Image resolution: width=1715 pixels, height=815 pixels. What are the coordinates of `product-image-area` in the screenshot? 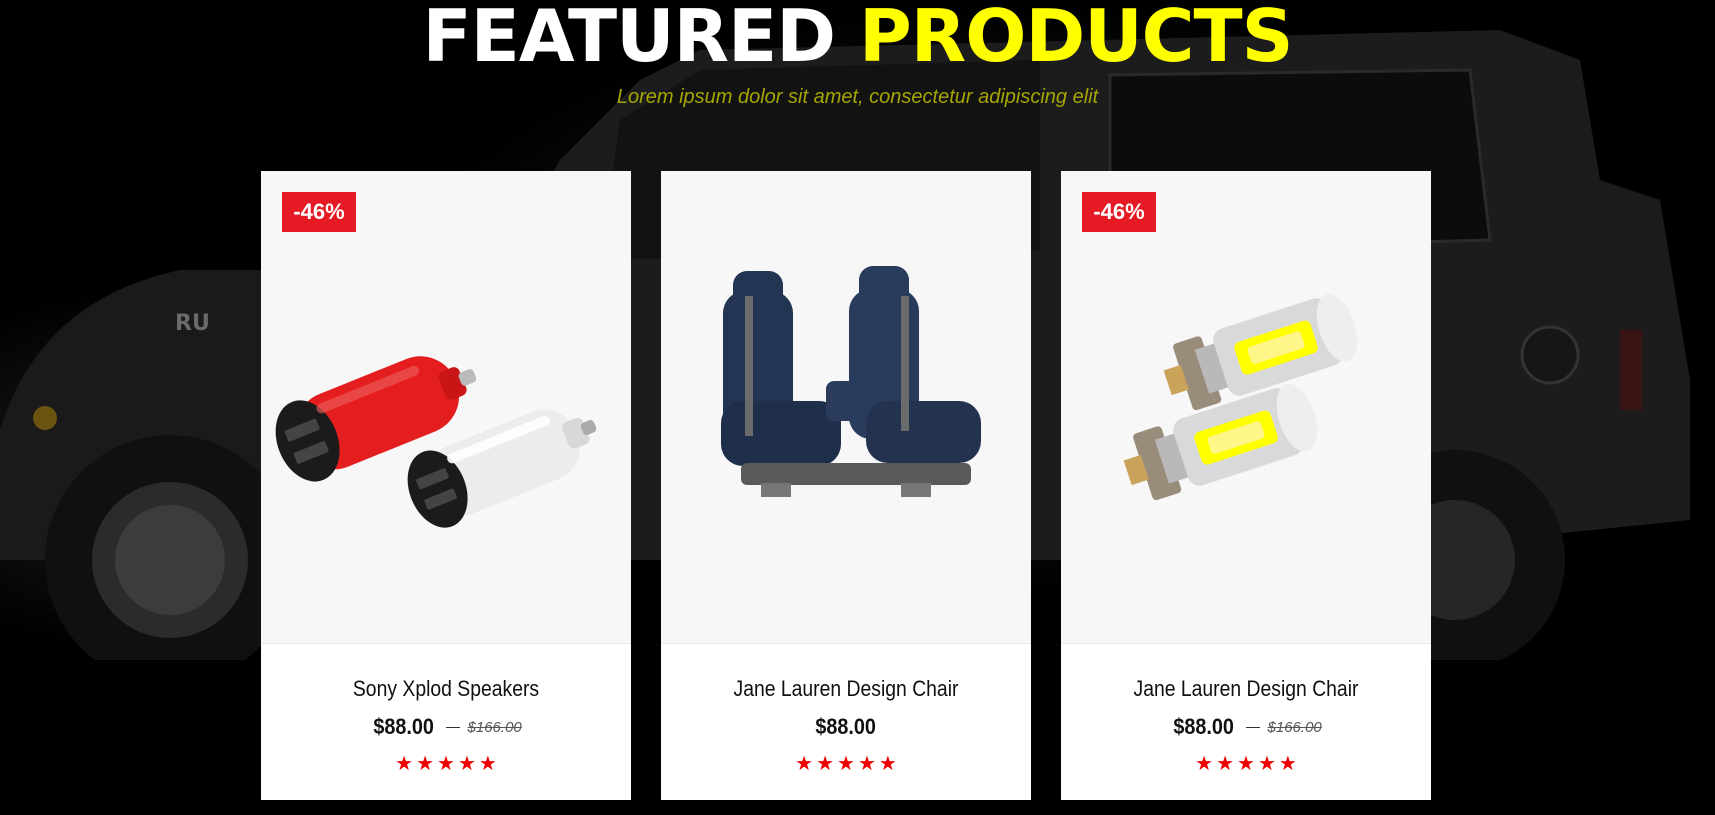 It's located at (846, 407).